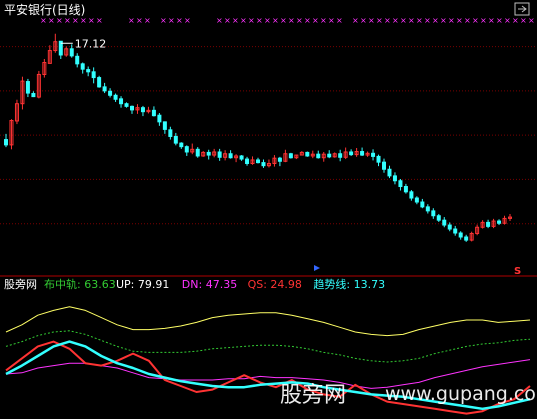 The height and width of the screenshot is (419, 537). Describe the element at coordinates (317, 268) in the screenshot. I see `scroll-arrow-icon` at that location.